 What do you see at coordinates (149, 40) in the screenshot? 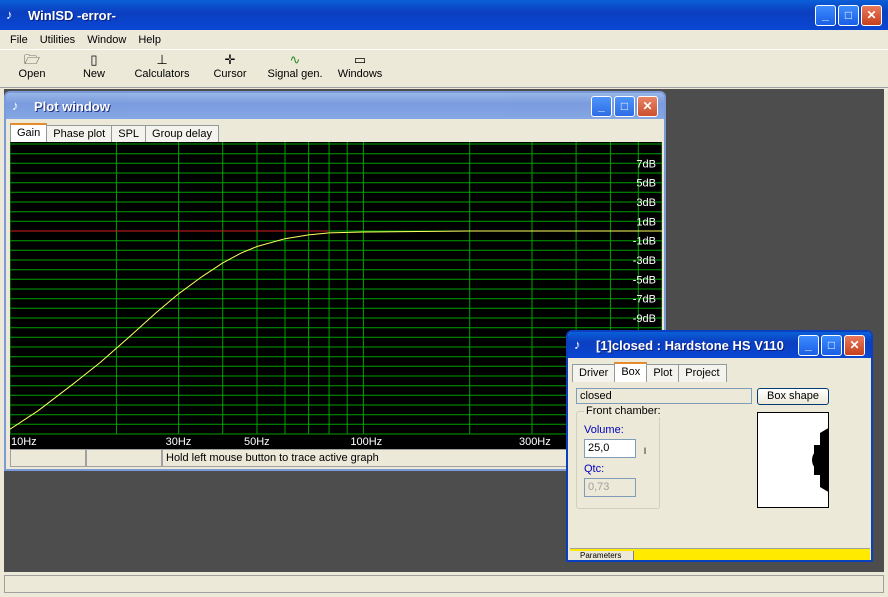
I see `menu-help: Help` at bounding box center [149, 40].